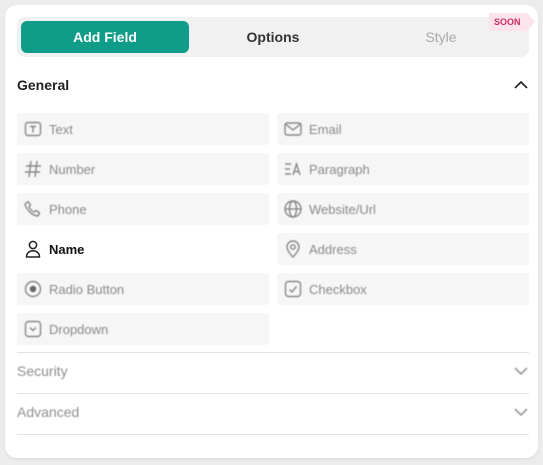 The width and height of the screenshot is (543, 465). I want to click on section-advanced-header: Advanced, so click(273, 412).